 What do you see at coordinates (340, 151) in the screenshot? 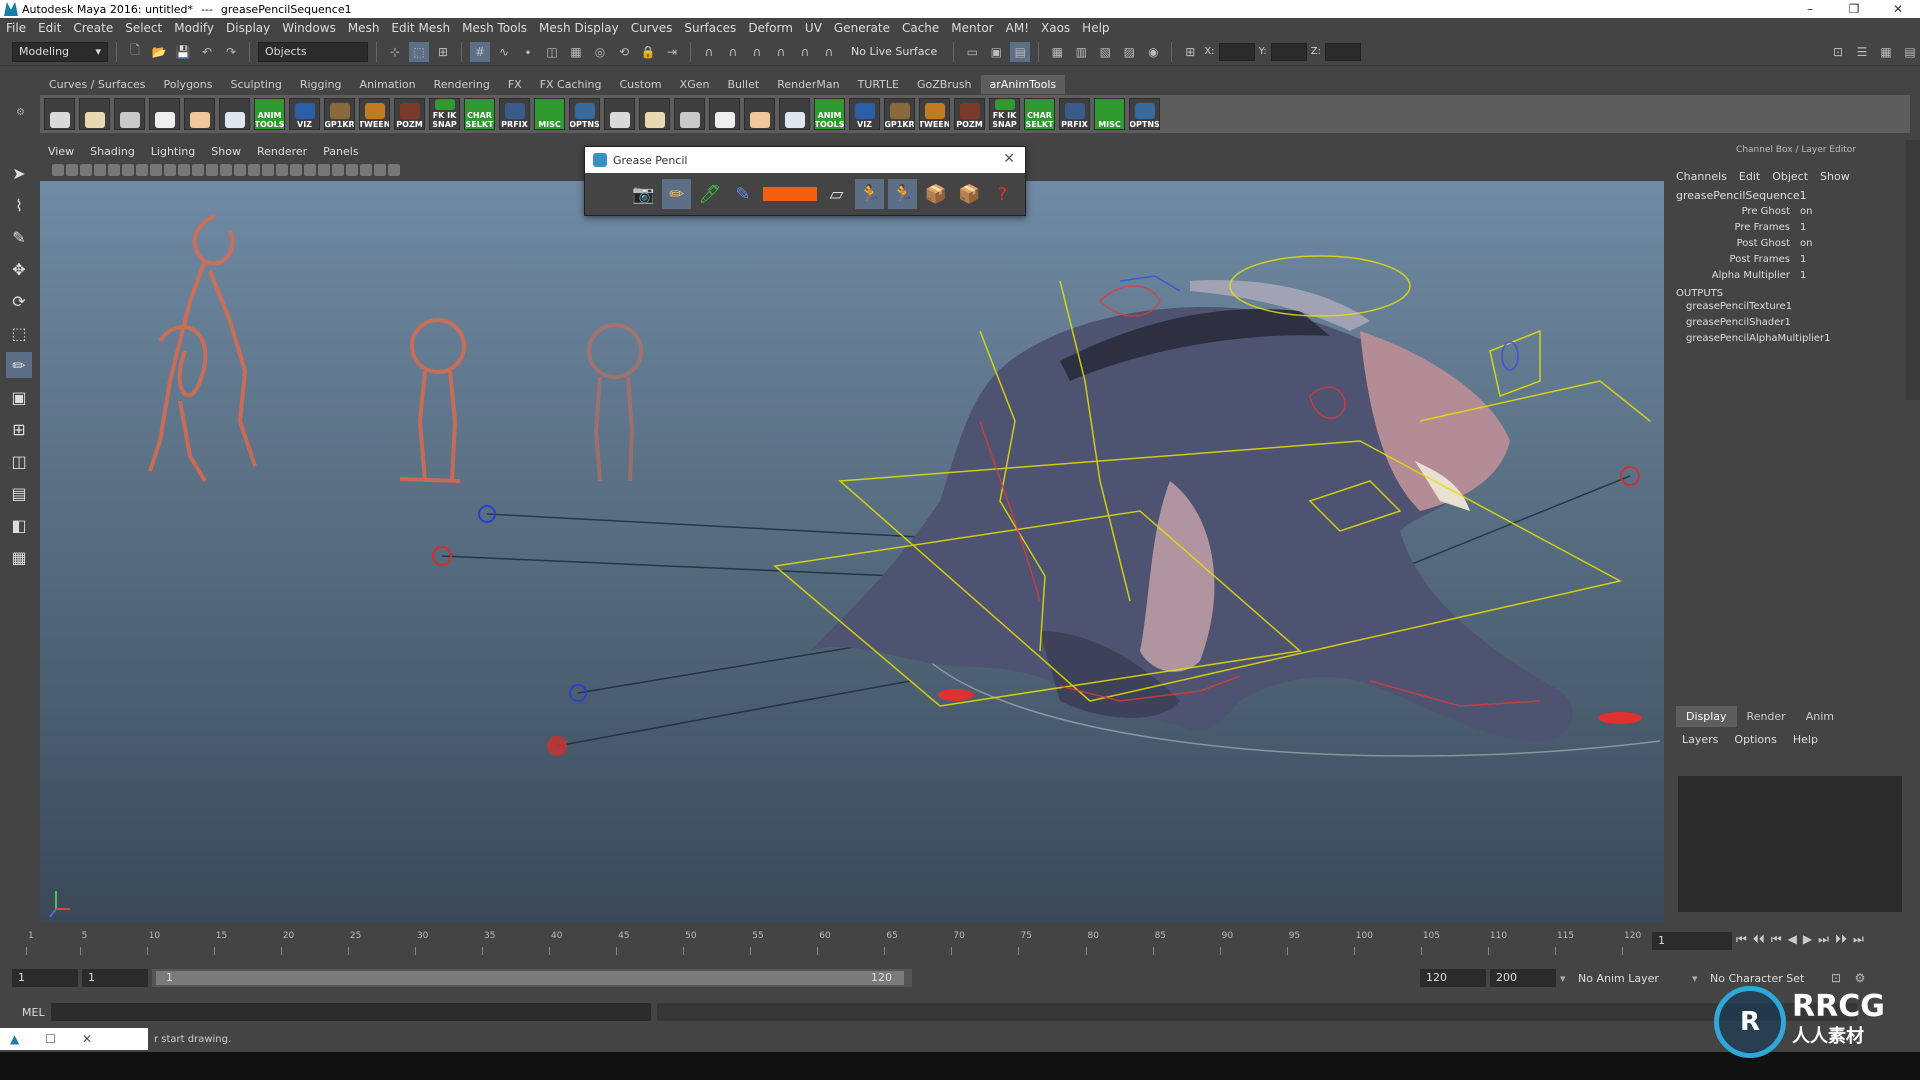
I see `viewport-menu-panels: Panels` at bounding box center [340, 151].